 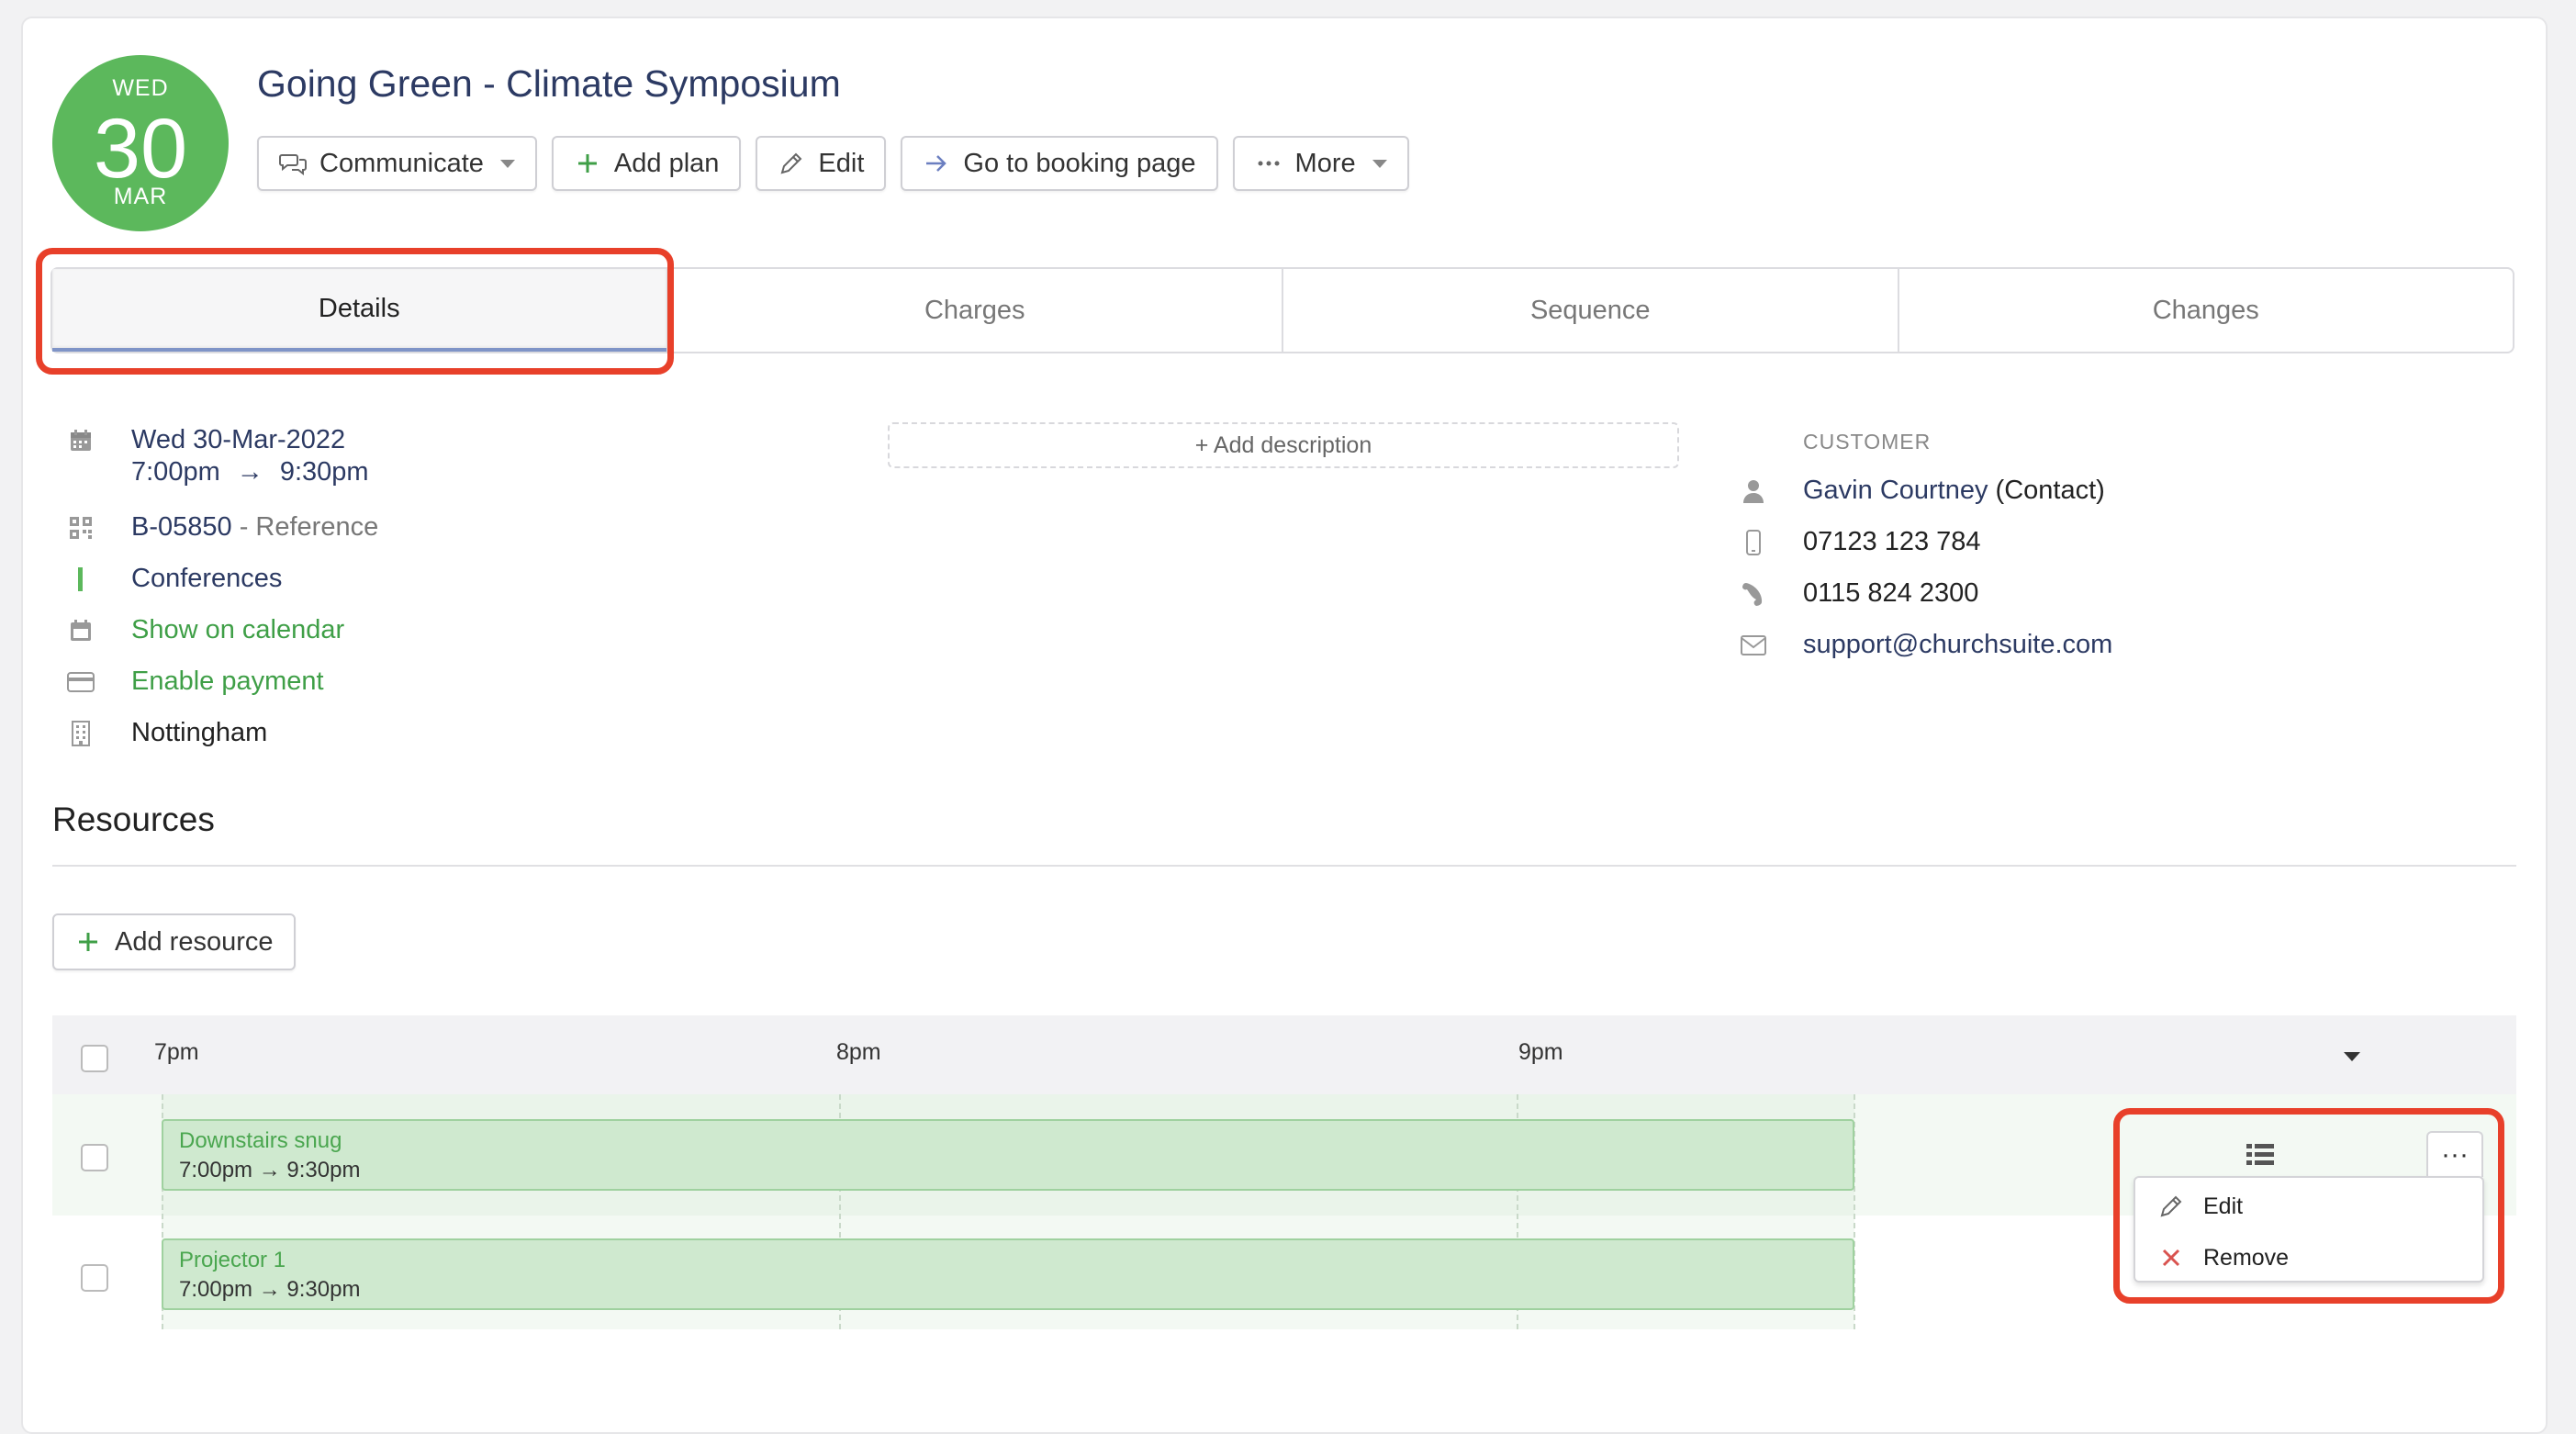 I want to click on more-button: More, so click(x=1320, y=163).